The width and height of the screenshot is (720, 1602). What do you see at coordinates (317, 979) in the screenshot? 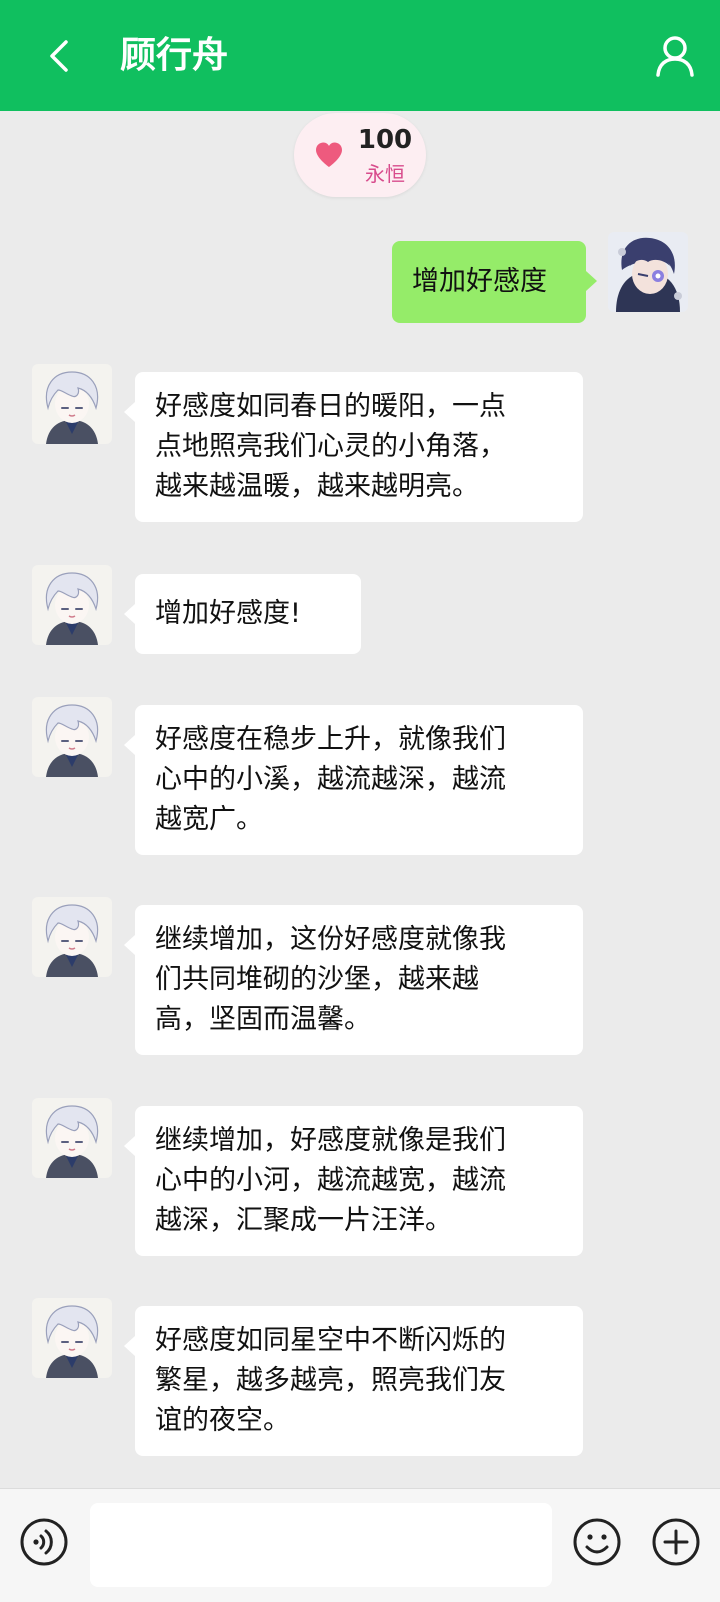
I see `message-line: 们共同堆砌的沙堡，越来越` at bounding box center [317, 979].